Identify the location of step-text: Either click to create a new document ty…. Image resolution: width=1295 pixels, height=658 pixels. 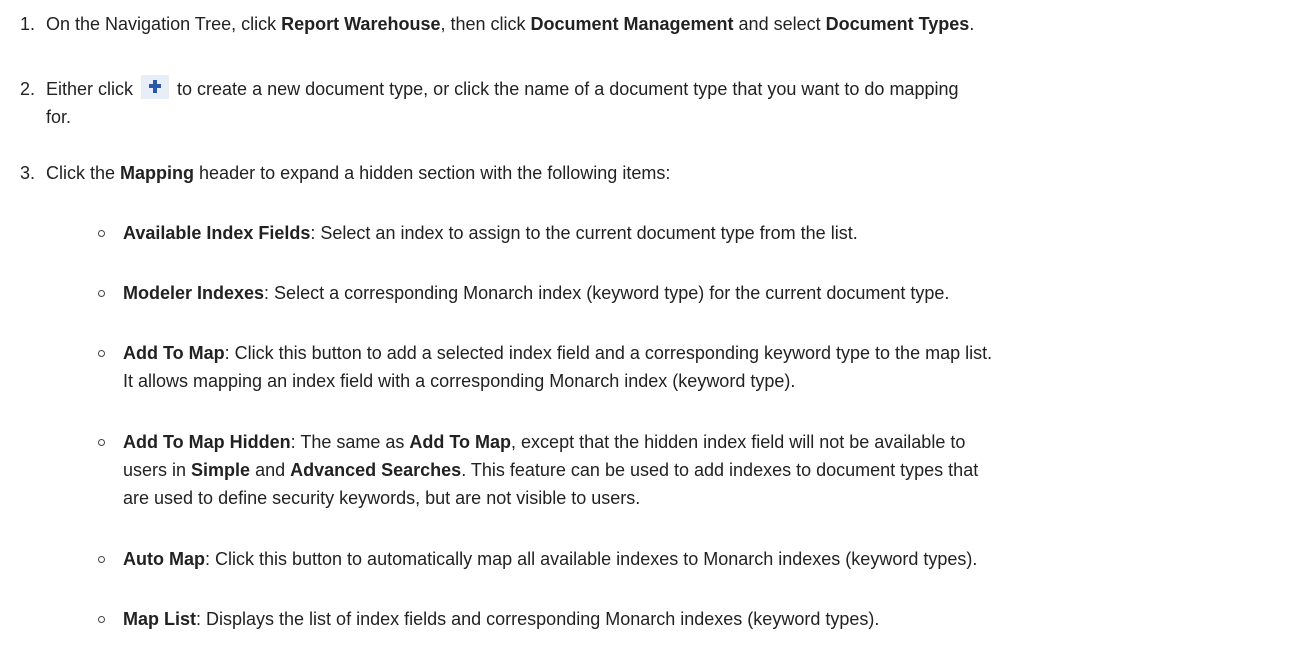
(668, 103).